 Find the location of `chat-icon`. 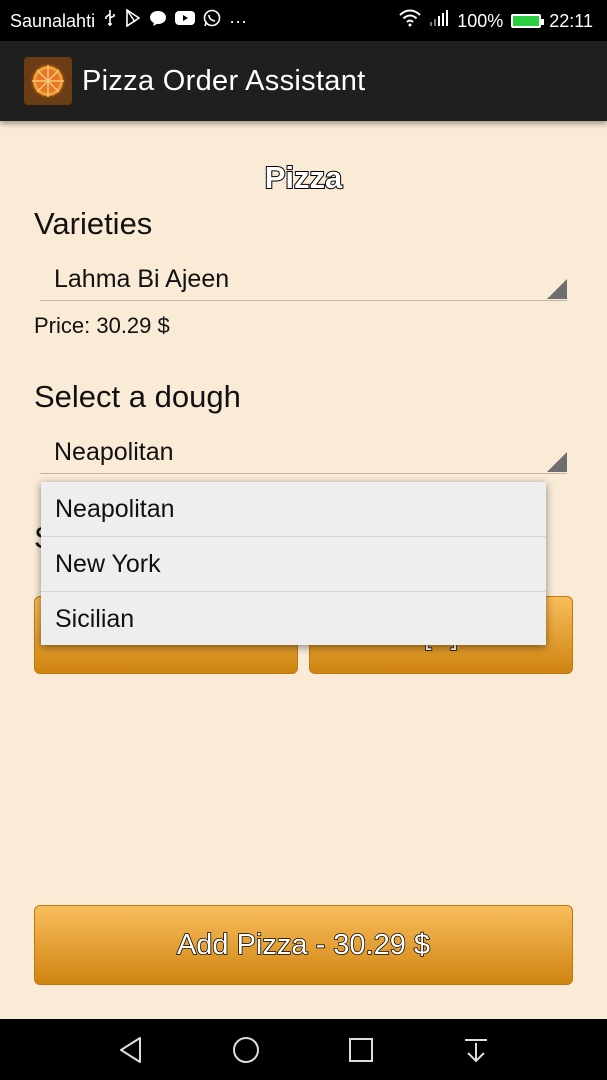

chat-icon is located at coordinates (158, 21).